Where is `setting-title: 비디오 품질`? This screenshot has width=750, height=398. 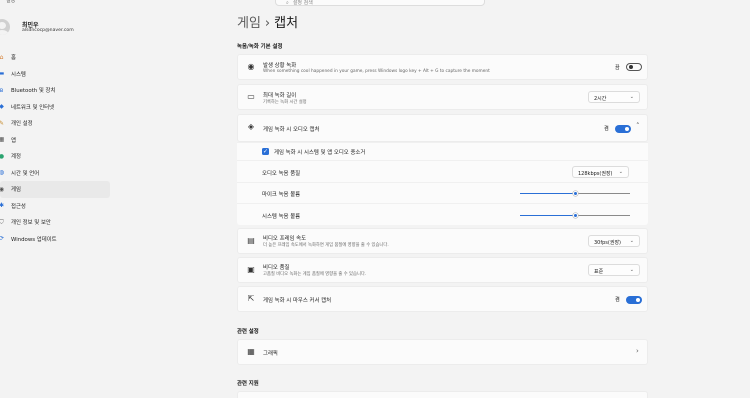
setting-title: 비디오 품질 is located at coordinates (276, 268).